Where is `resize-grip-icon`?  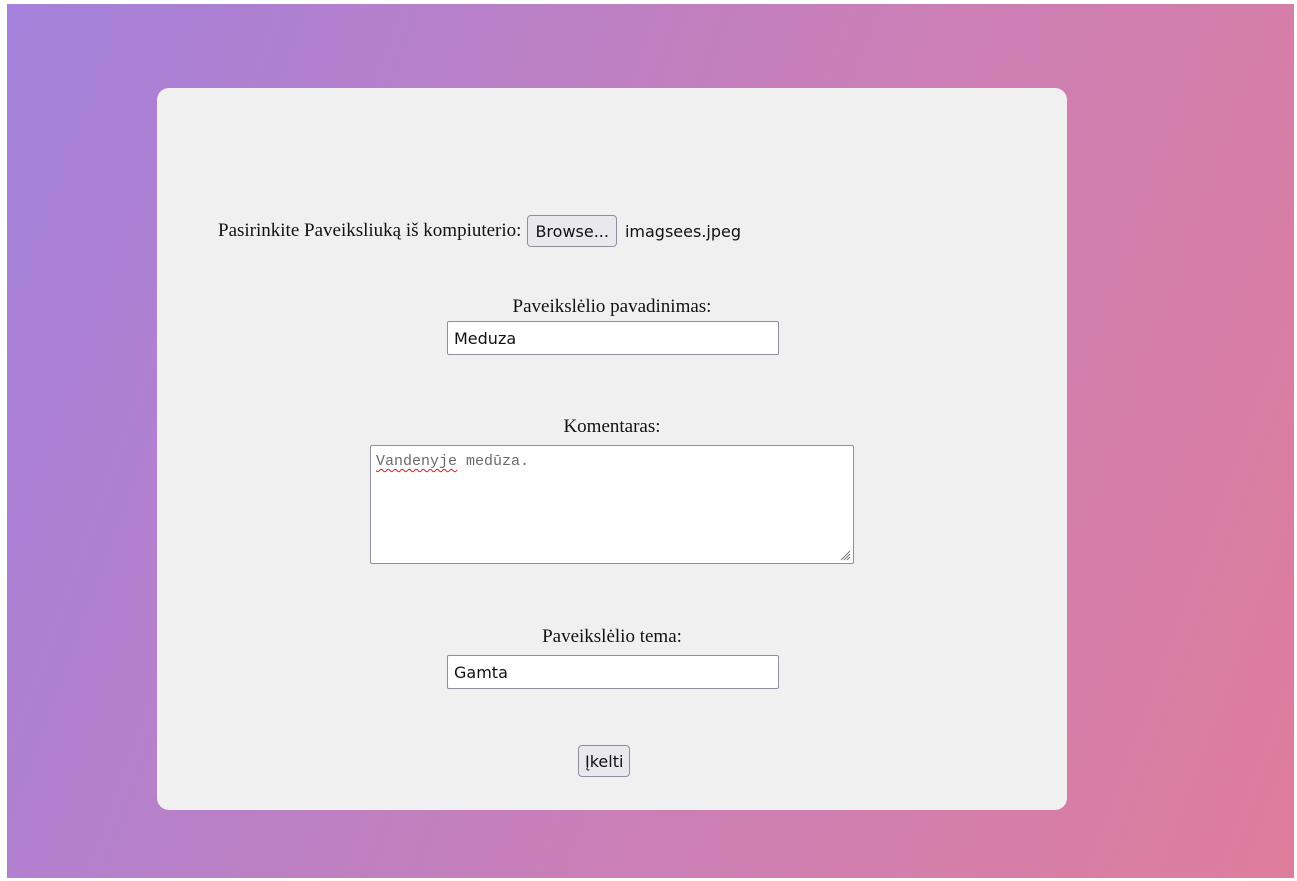
resize-grip-icon is located at coordinates (845, 555).